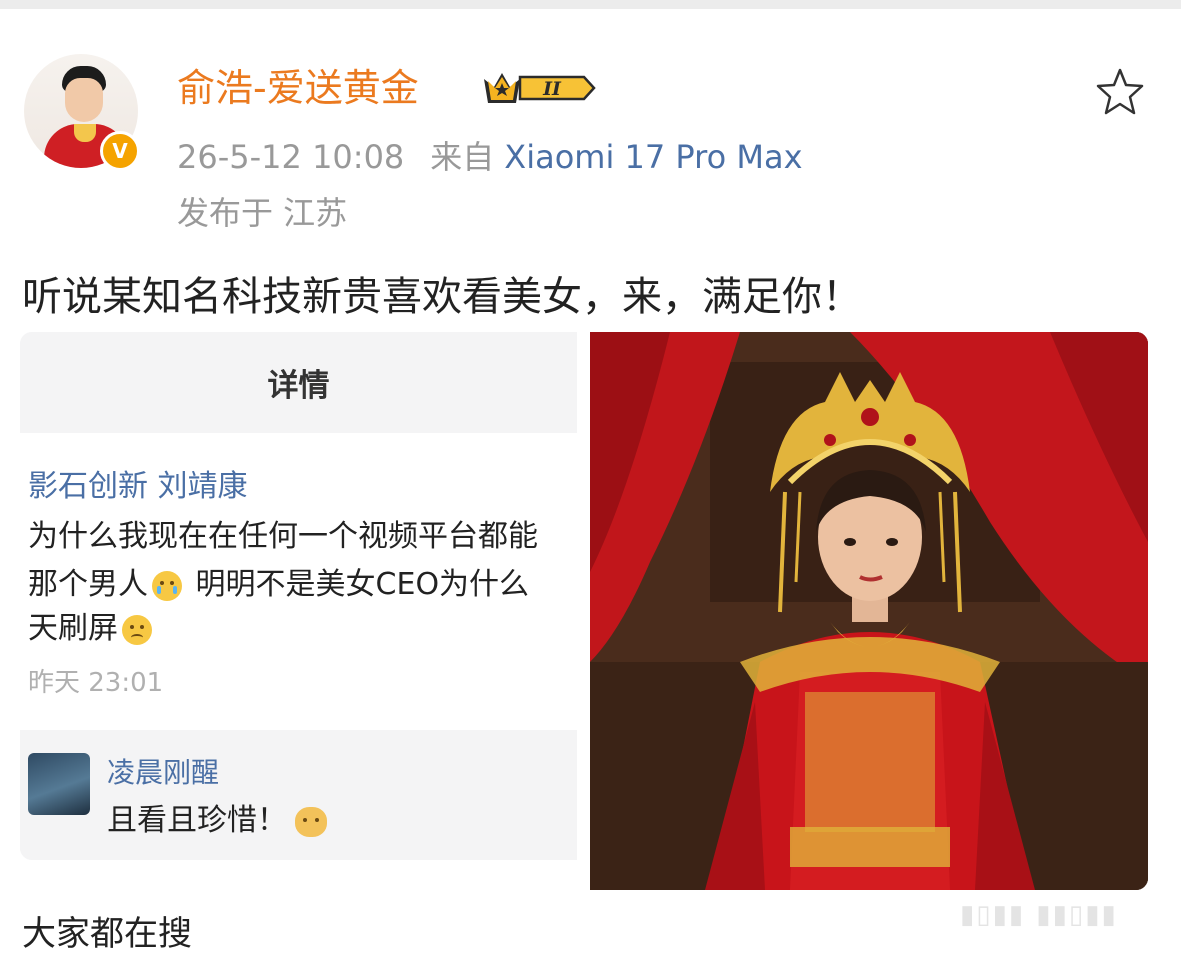 Image resolution: width=1181 pixels, height=956 pixels. Describe the element at coordinates (107, 934) in the screenshot. I see `search-heading: 大家都在搜` at that location.